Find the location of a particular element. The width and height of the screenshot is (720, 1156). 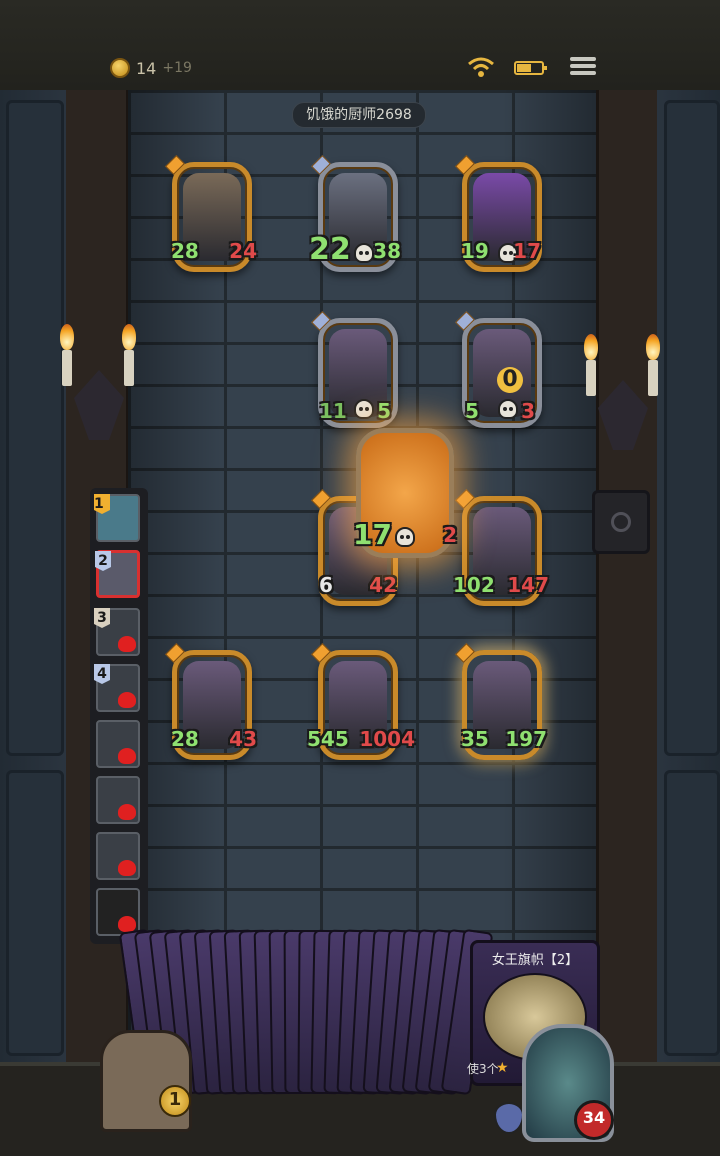

card-attack: 11 is located at coordinates (333, 411).